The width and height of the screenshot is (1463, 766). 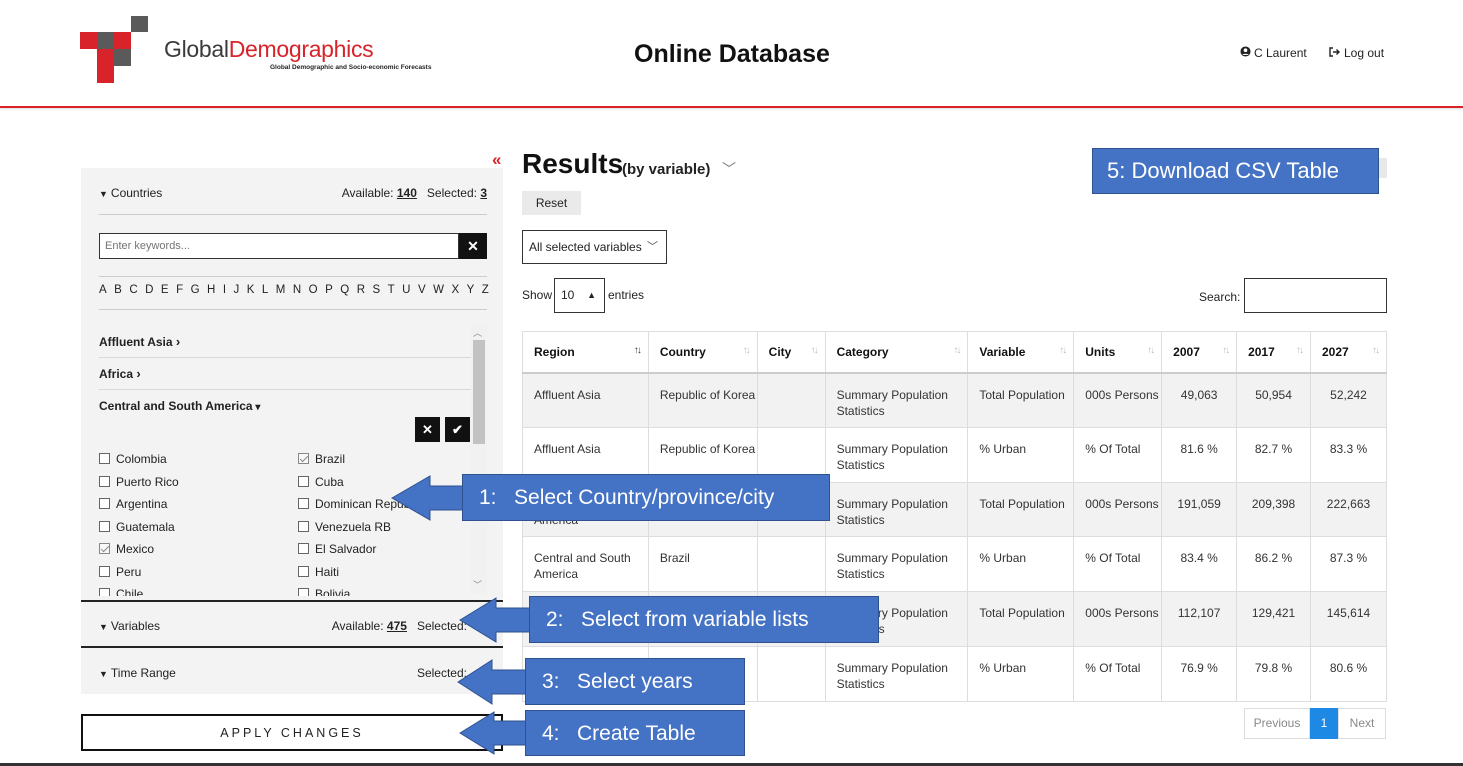 I want to click on letter-filter-h: H, so click(x=211, y=290).